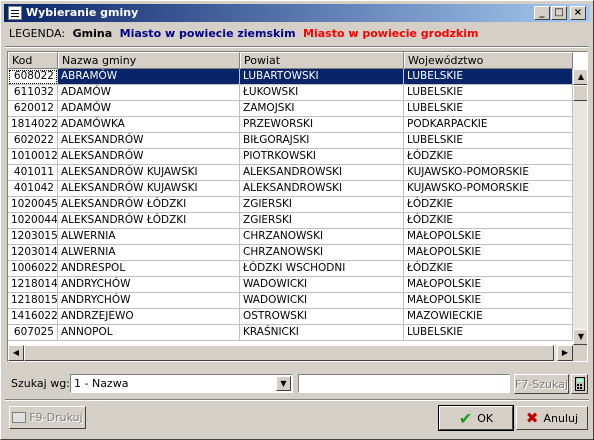 The image size is (594, 440). I want to click on cell-kod: 1203014, so click(33, 253).